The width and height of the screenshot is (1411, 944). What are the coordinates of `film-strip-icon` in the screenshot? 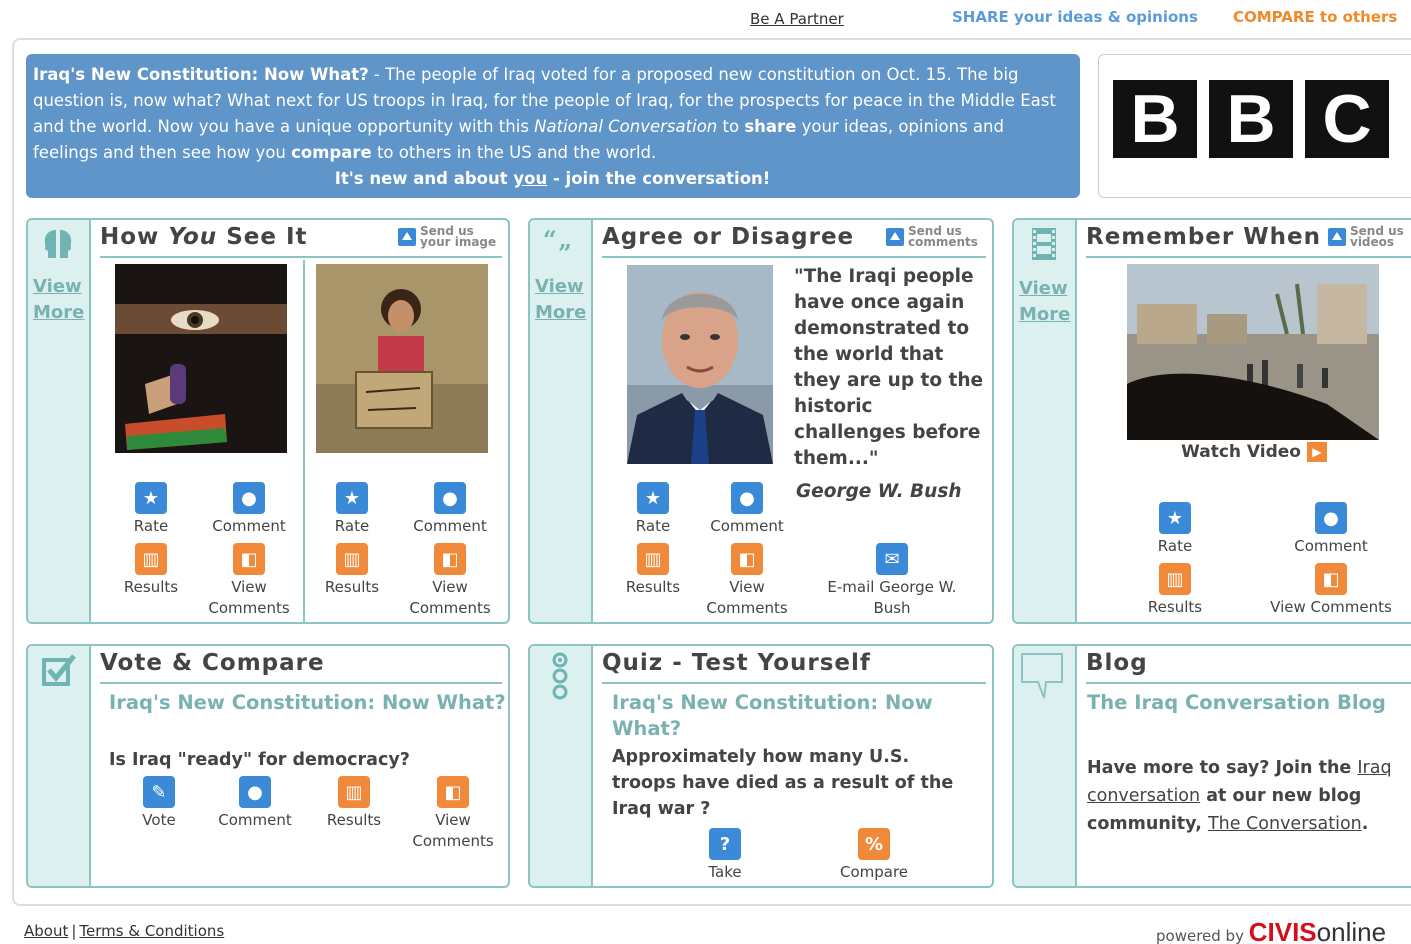 It's located at (1044, 244).